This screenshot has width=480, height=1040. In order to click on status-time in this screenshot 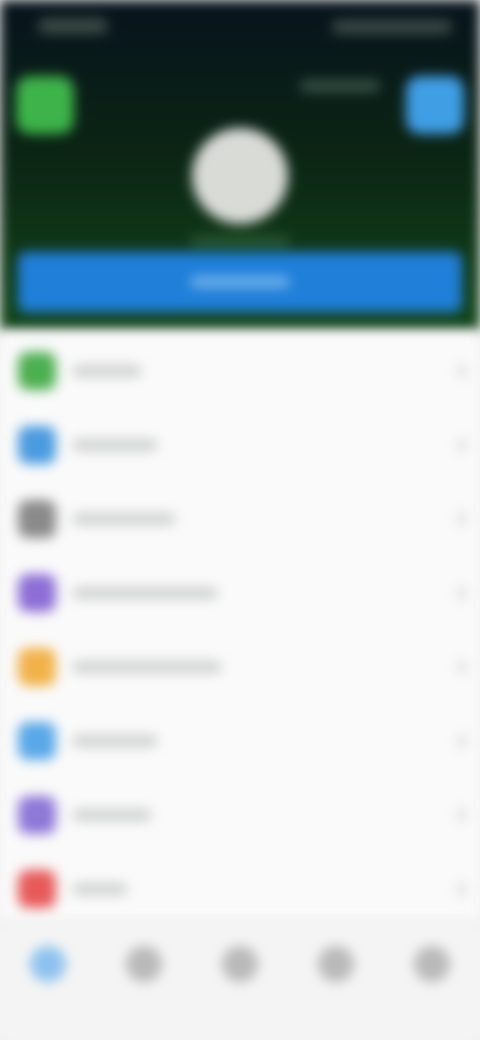, I will do `click(73, 26)`.